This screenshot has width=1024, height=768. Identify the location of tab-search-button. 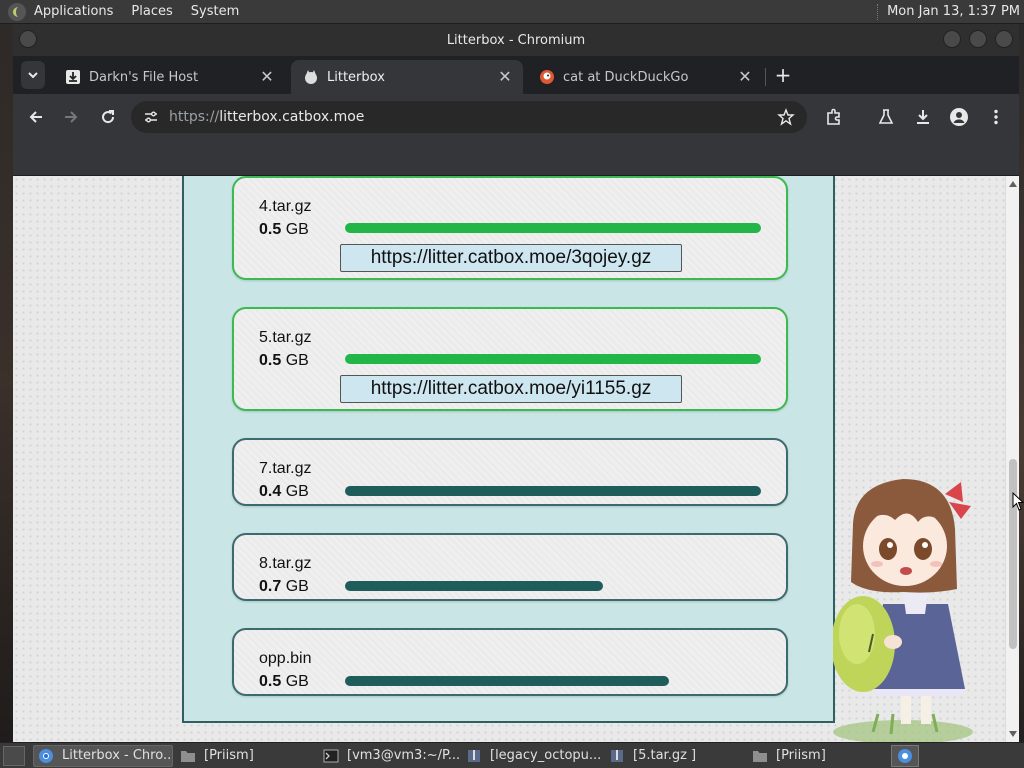
(33, 75).